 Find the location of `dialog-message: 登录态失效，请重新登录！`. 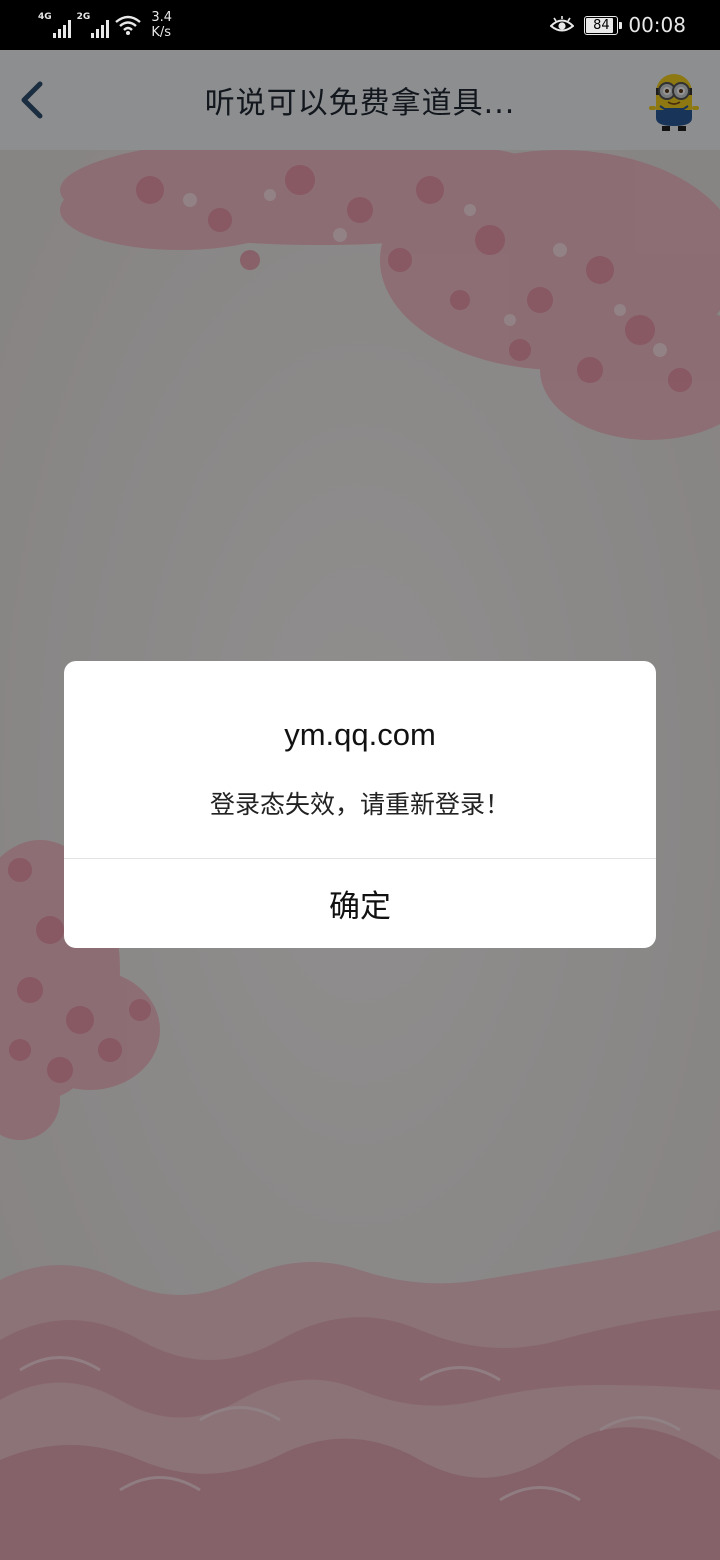

dialog-message: 登录态失效，请重新登录！ is located at coordinates (359, 804).